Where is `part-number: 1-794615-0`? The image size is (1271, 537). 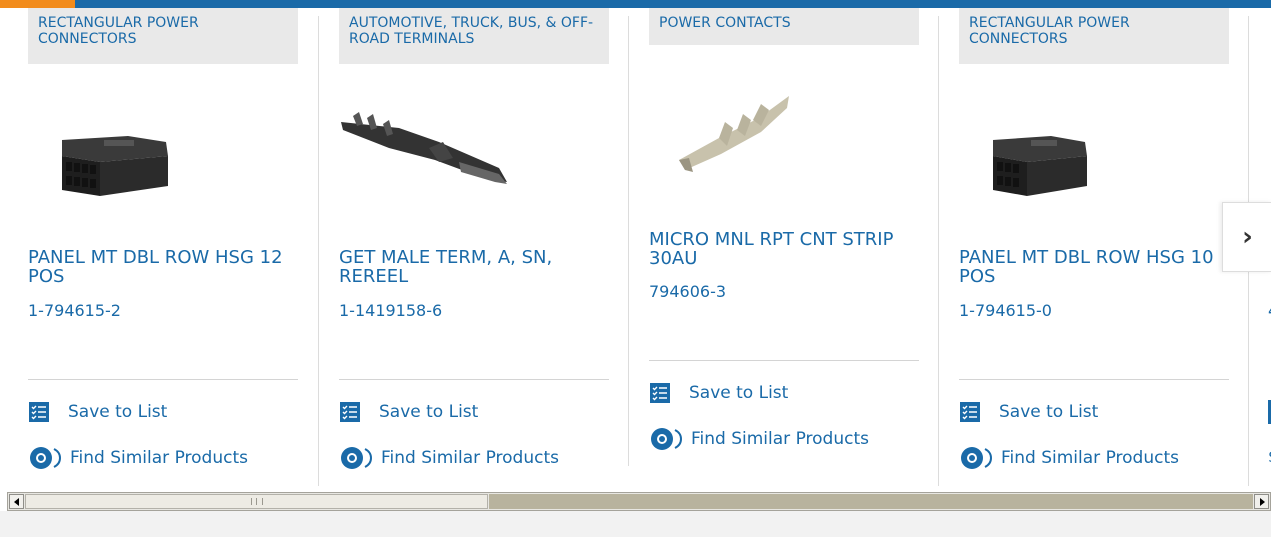 part-number: 1-794615-0 is located at coordinates (1005, 310).